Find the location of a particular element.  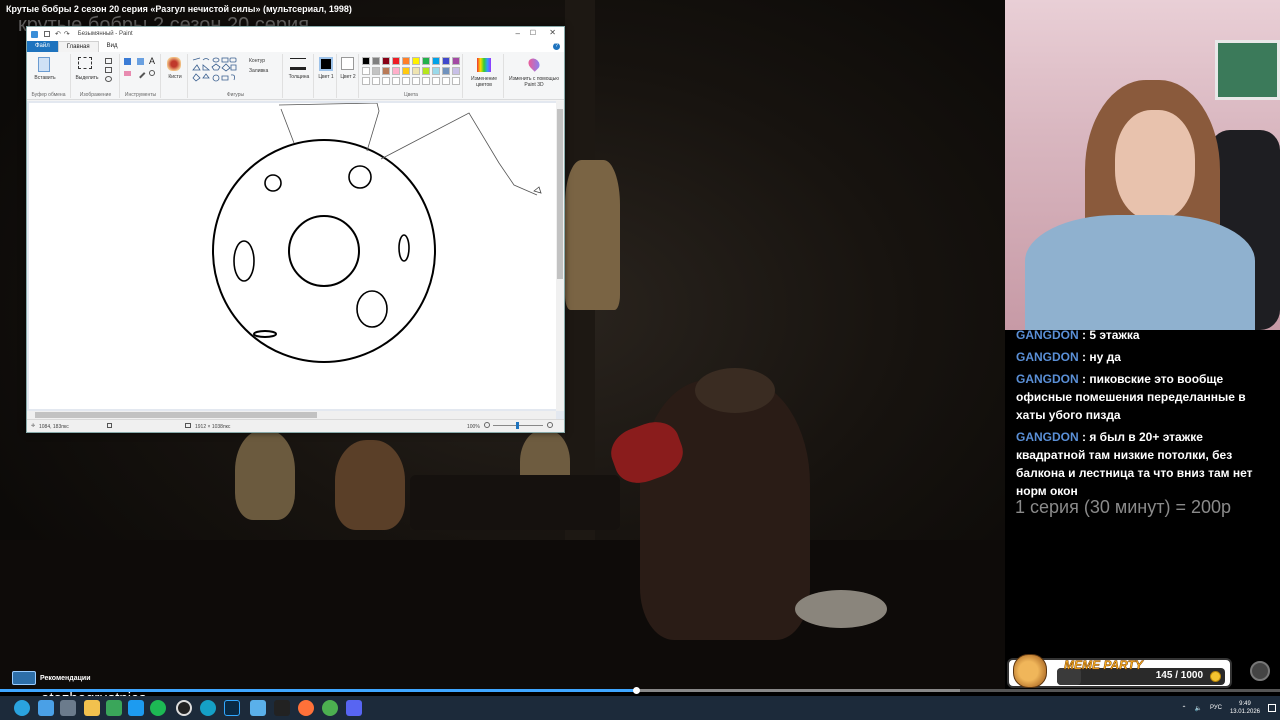

menu-view: Вид is located at coordinates (112, 46).